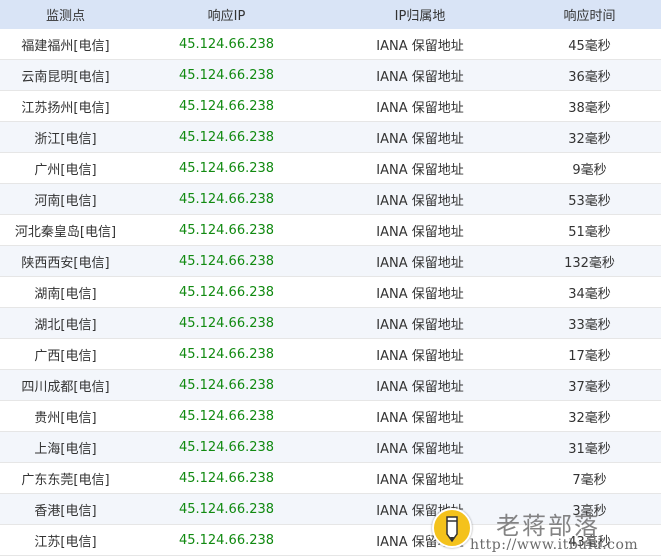 The height and width of the screenshot is (557, 661). Describe the element at coordinates (65, 106) in the screenshot. I see `node-cell: 江苏扬州[电信]` at that location.